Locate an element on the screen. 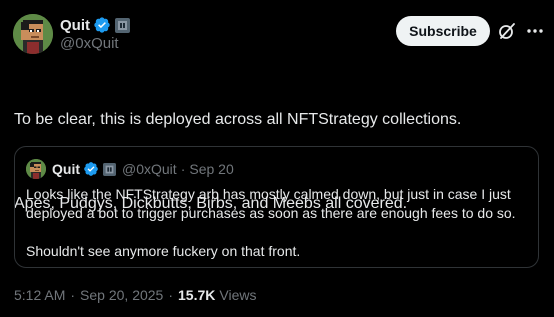 The height and width of the screenshot is (317, 554). author-name-row: Quit is located at coordinates (95, 25).